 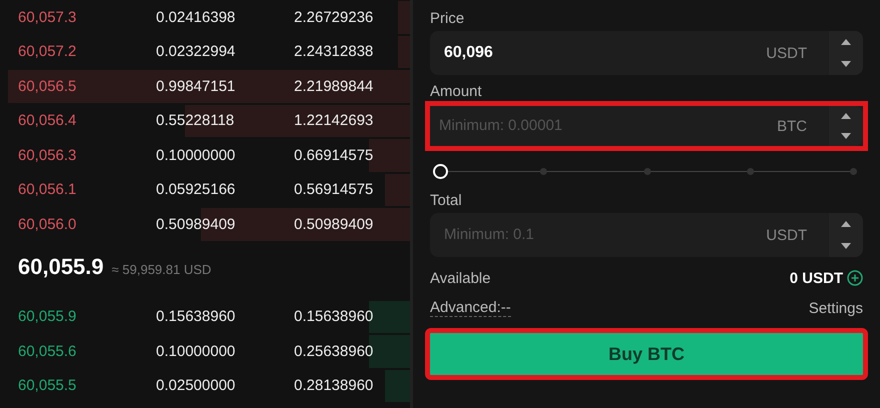 I want to click on ask-amount: 0.02416398, so click(x=196, y=17).